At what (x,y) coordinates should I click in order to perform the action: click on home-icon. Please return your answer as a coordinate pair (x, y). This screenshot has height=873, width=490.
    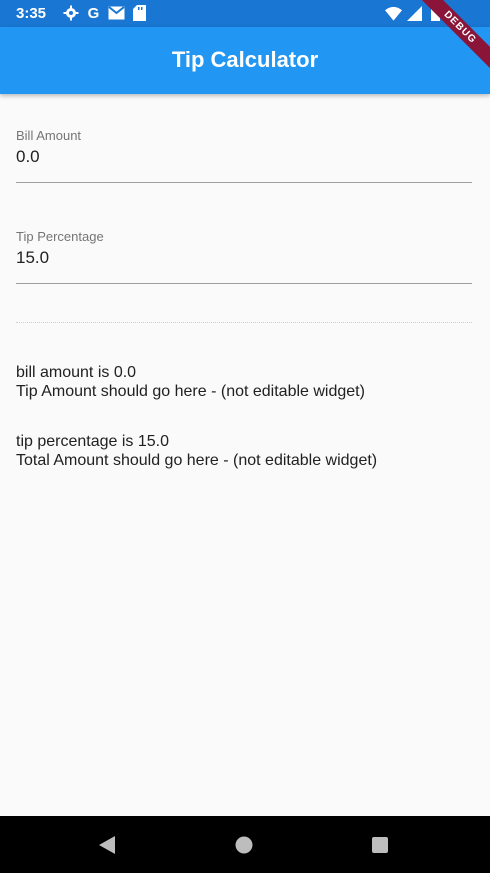
    Looking at the image, I should click on (244, 844).